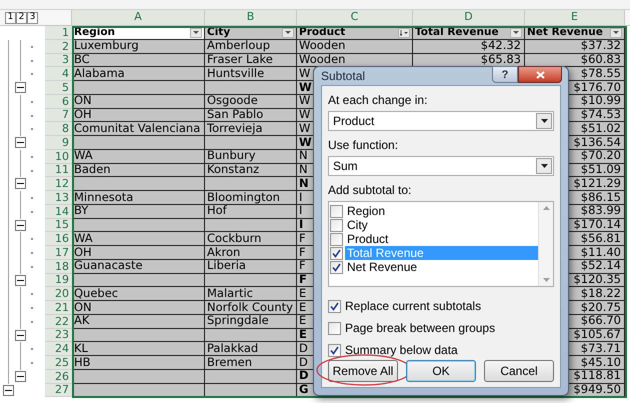 This screenshot has width=630, height=403. I want to click on dialog-button: OK, so click(441, 371).